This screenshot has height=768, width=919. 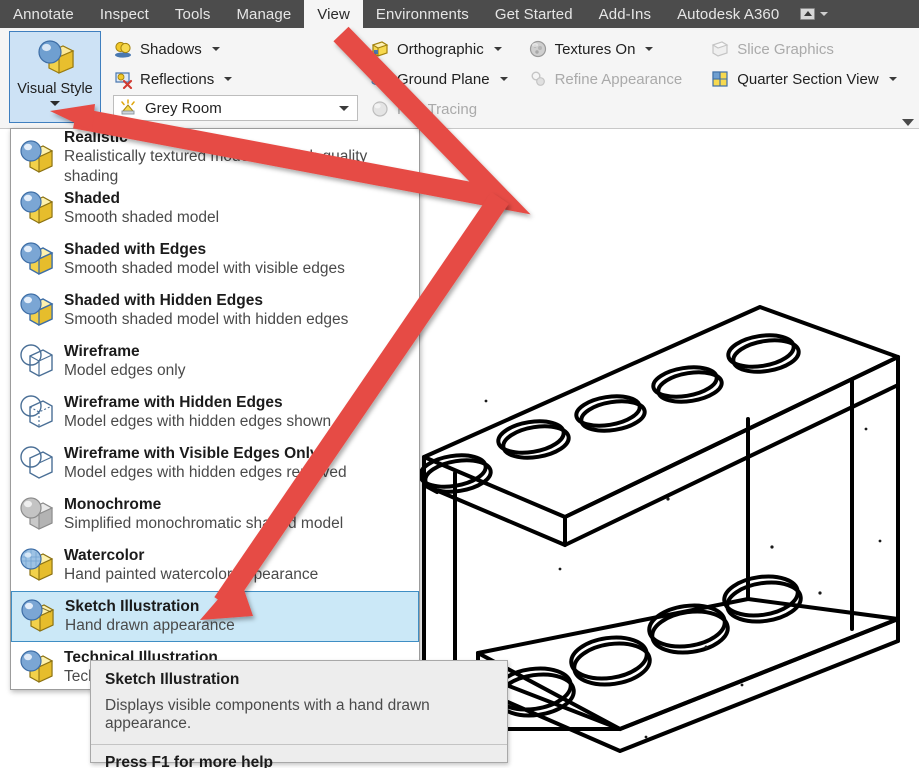 What do you see at coordinates (125, 370) in the screenshot?
I see `gallery-item-desc: Model edges only` at bounding box center [125, 370].